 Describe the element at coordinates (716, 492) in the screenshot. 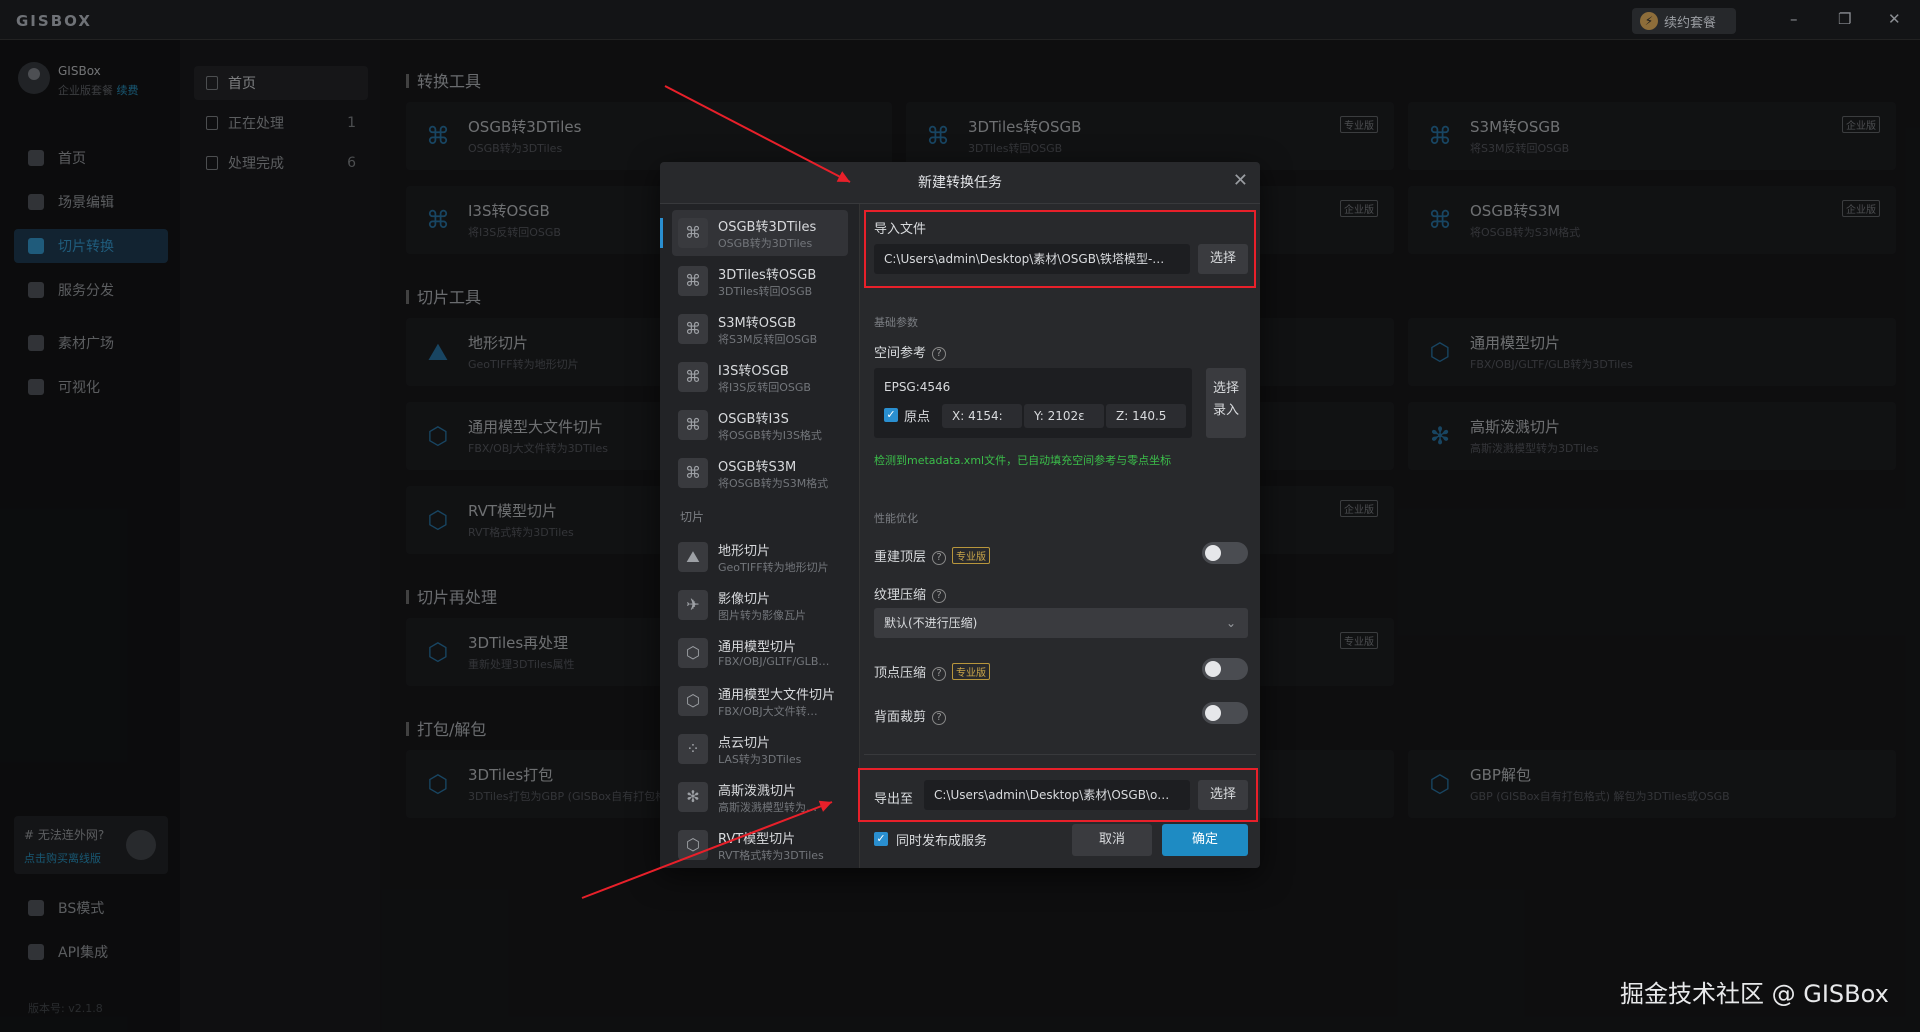

I see `annotation-arrows` at that location.